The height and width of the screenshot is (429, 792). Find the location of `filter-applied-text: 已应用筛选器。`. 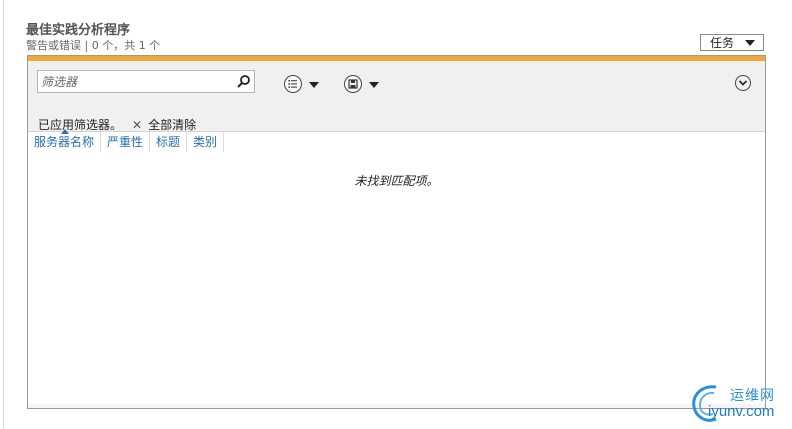

filter-applied-text: 已应用筛选器。 is located at coordinates (80, 125).